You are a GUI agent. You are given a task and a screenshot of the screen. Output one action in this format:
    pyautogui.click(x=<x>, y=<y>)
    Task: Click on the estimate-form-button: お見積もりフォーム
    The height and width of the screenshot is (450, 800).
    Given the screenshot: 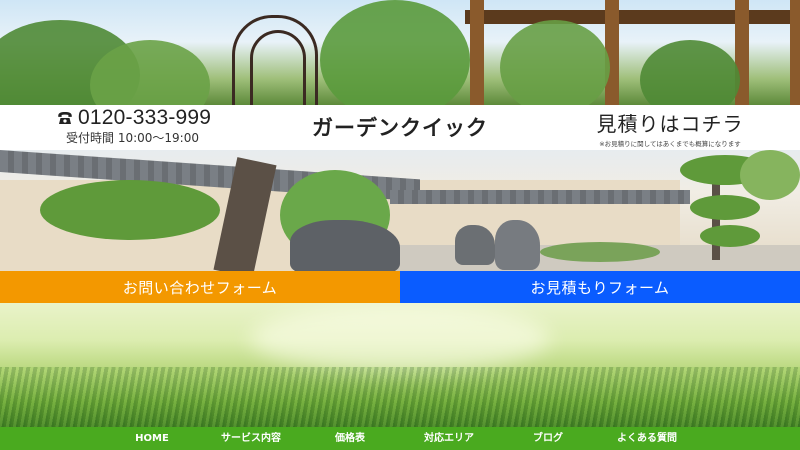 What is the action you would take?
    pyautogui.click(x=600, y=287)
    